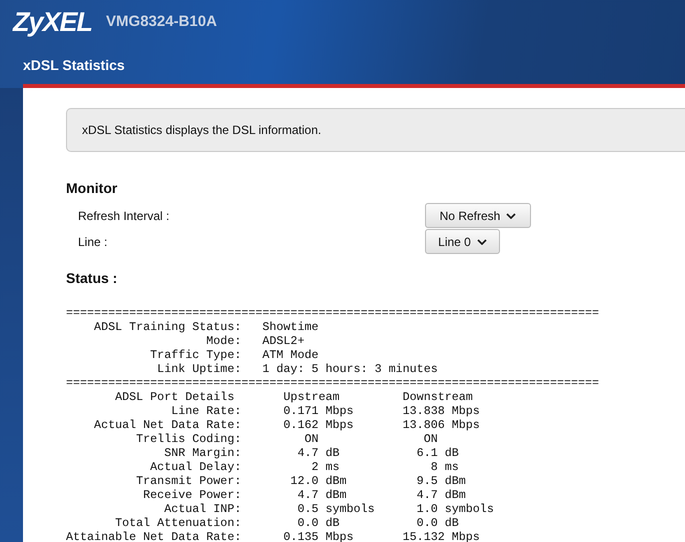 The width and height of the screenshot is (685, 542). What do you see at coordinates (287, 439) in the screenshot?
I see `status-line: Trellis Coding: ON ON` at bounding box center [287, 439].